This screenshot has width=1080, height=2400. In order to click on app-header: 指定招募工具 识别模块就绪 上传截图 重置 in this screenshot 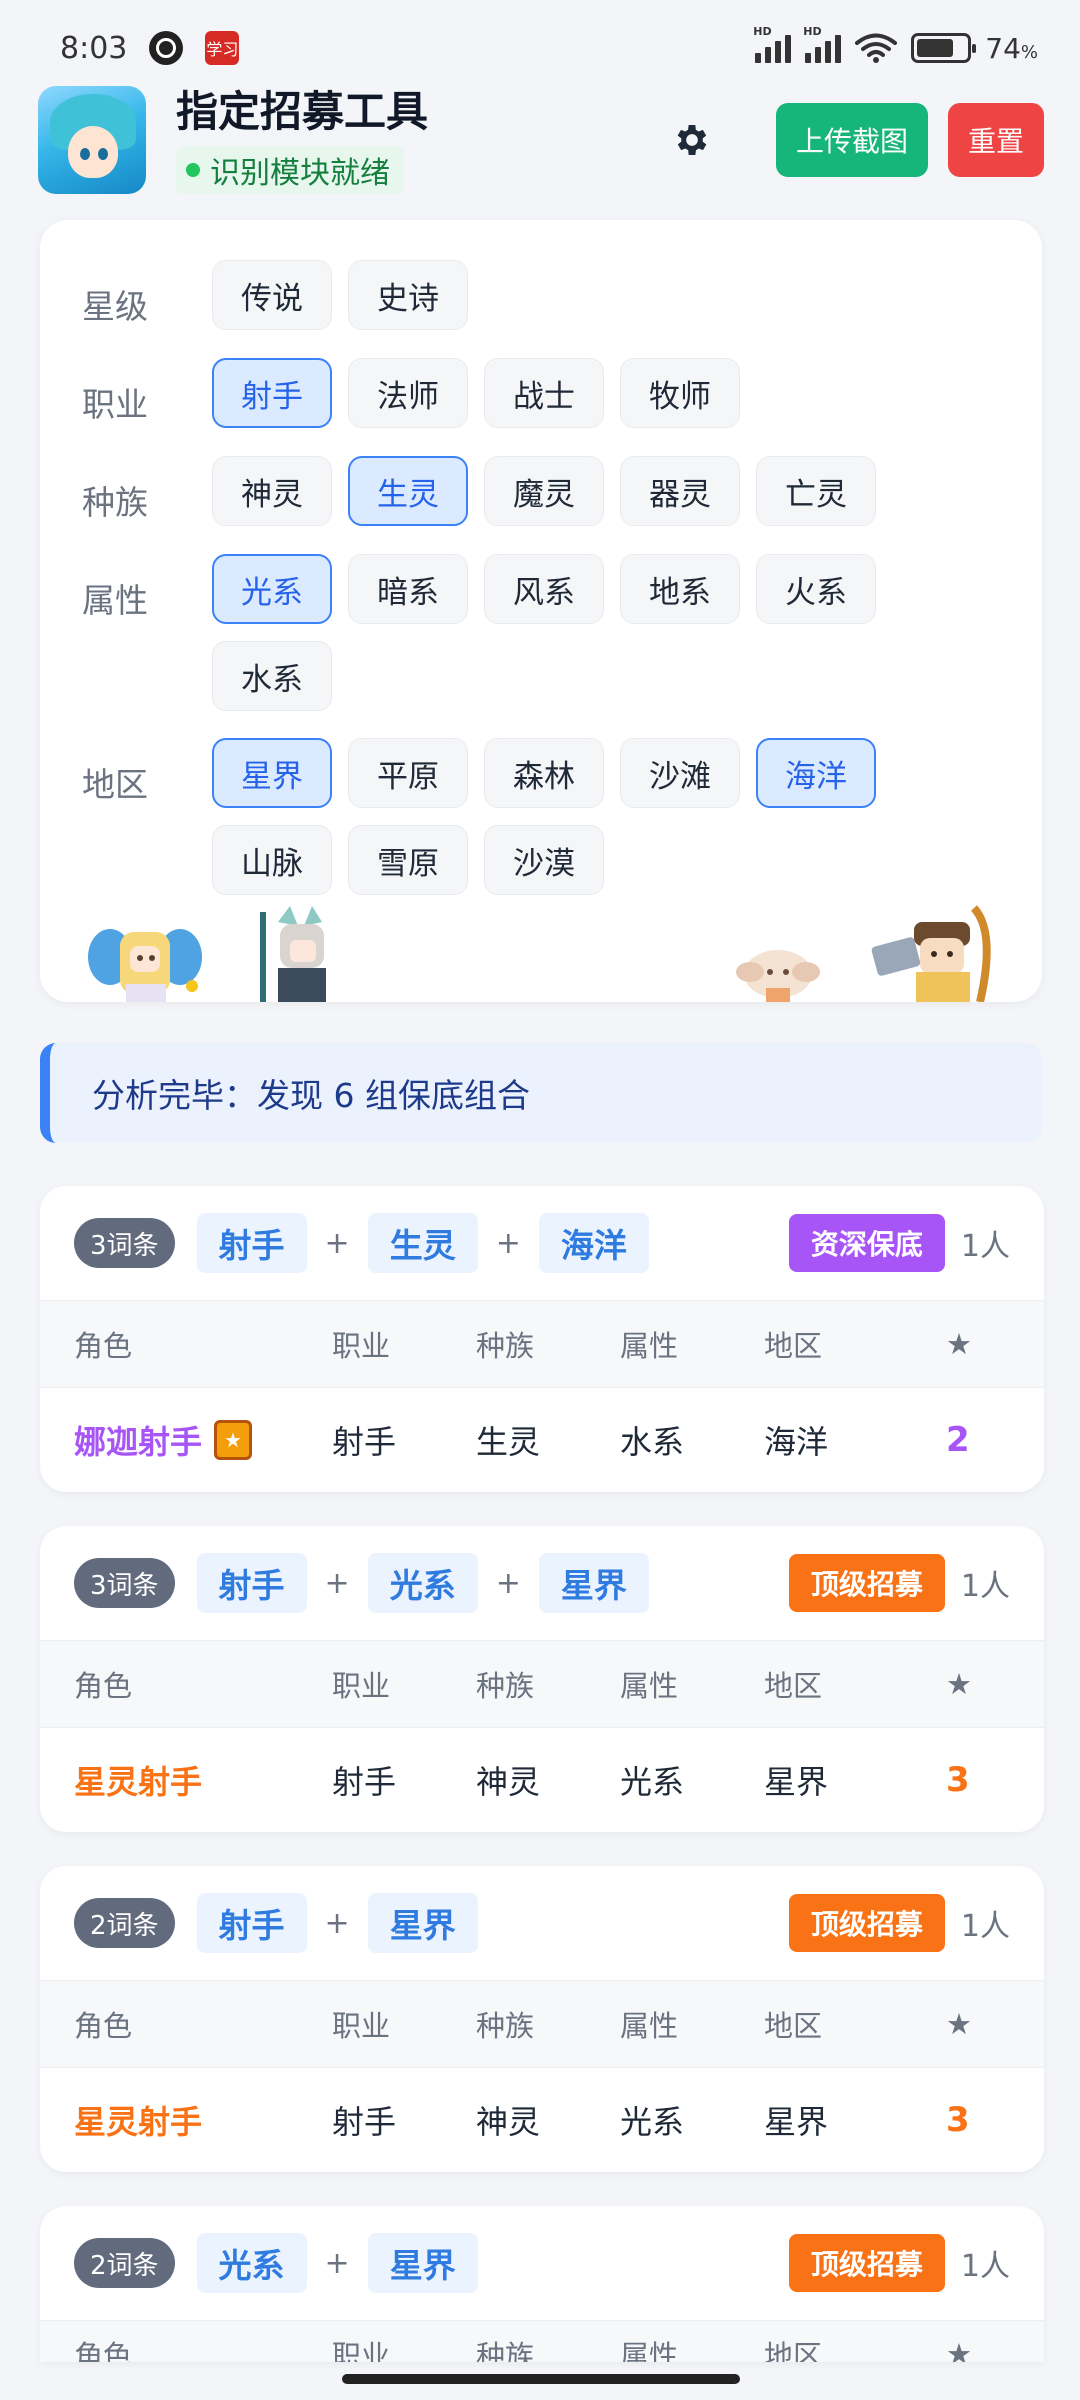, I will do `click(541, 140)`.